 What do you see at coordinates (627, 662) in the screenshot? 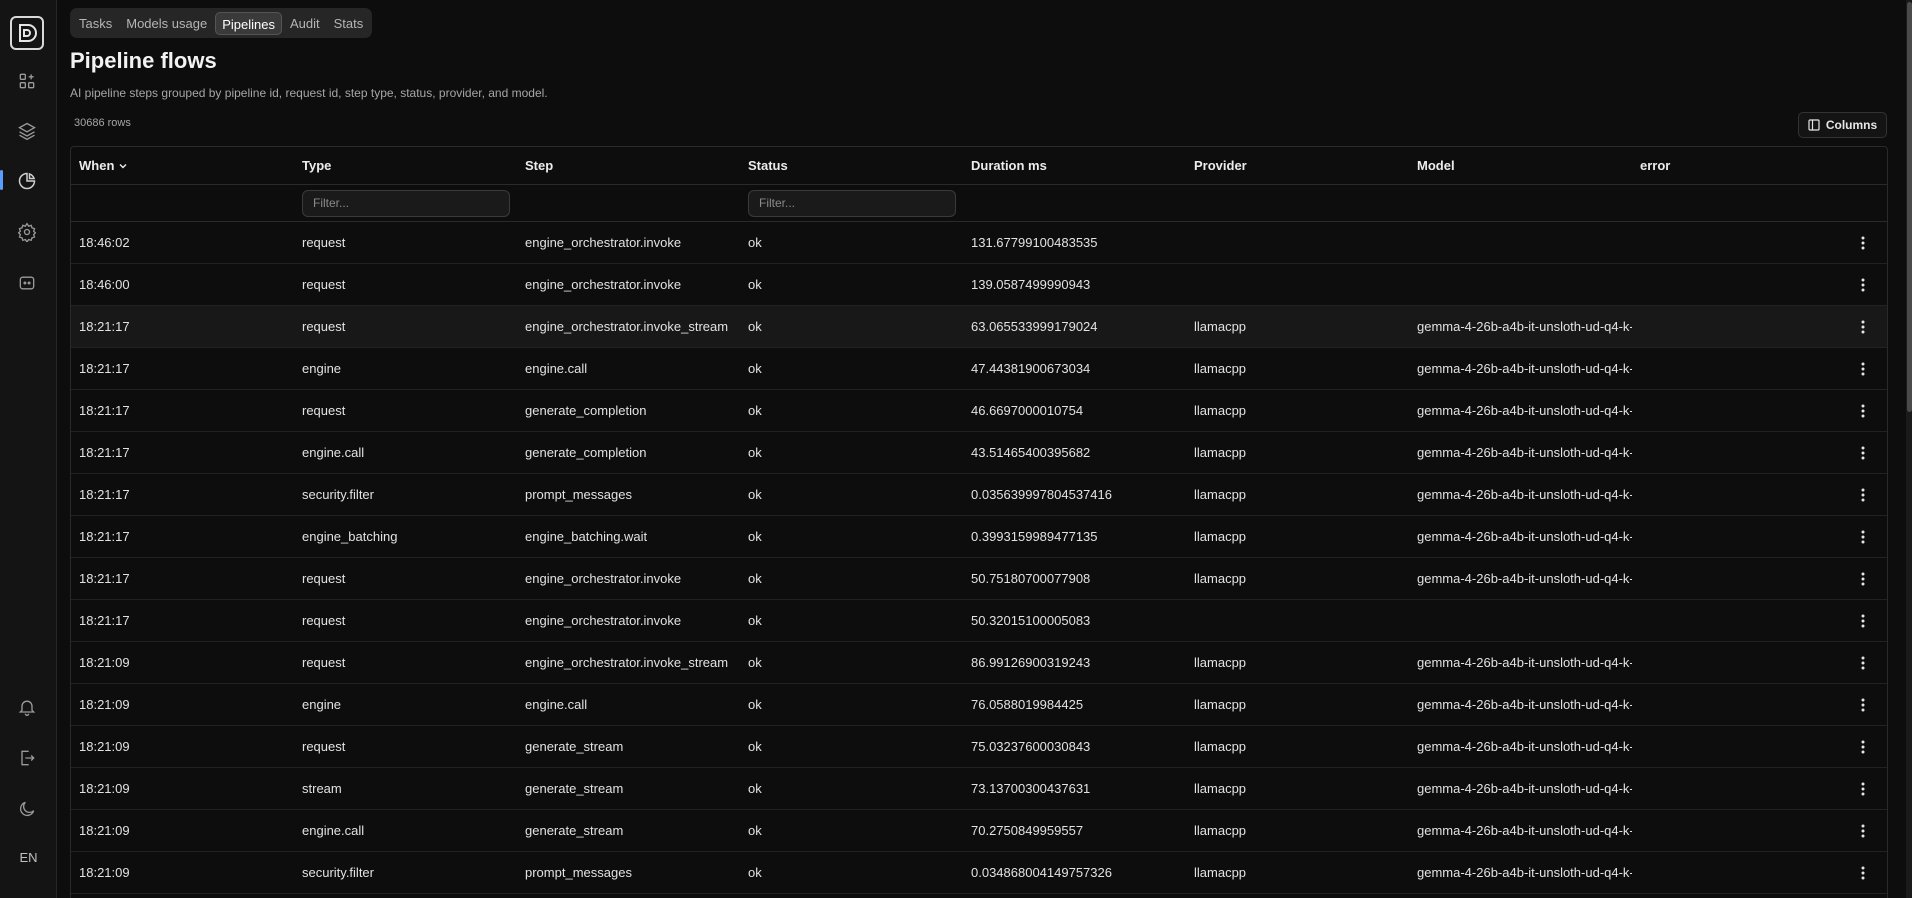
I see `cell-step: engine_orchestrator.invoke_stream` at bounding box center [627, 662].